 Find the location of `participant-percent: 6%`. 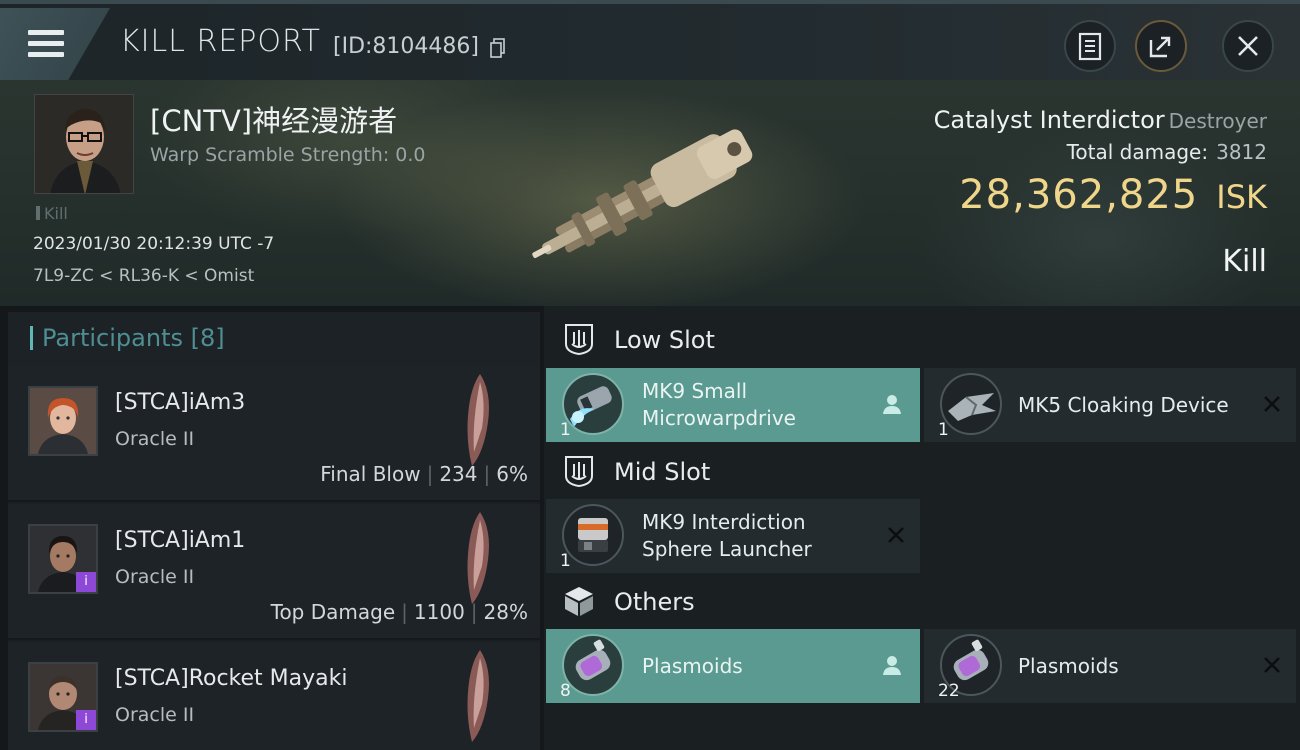

participant-percent: 6% is located at coordinates (512, 474).